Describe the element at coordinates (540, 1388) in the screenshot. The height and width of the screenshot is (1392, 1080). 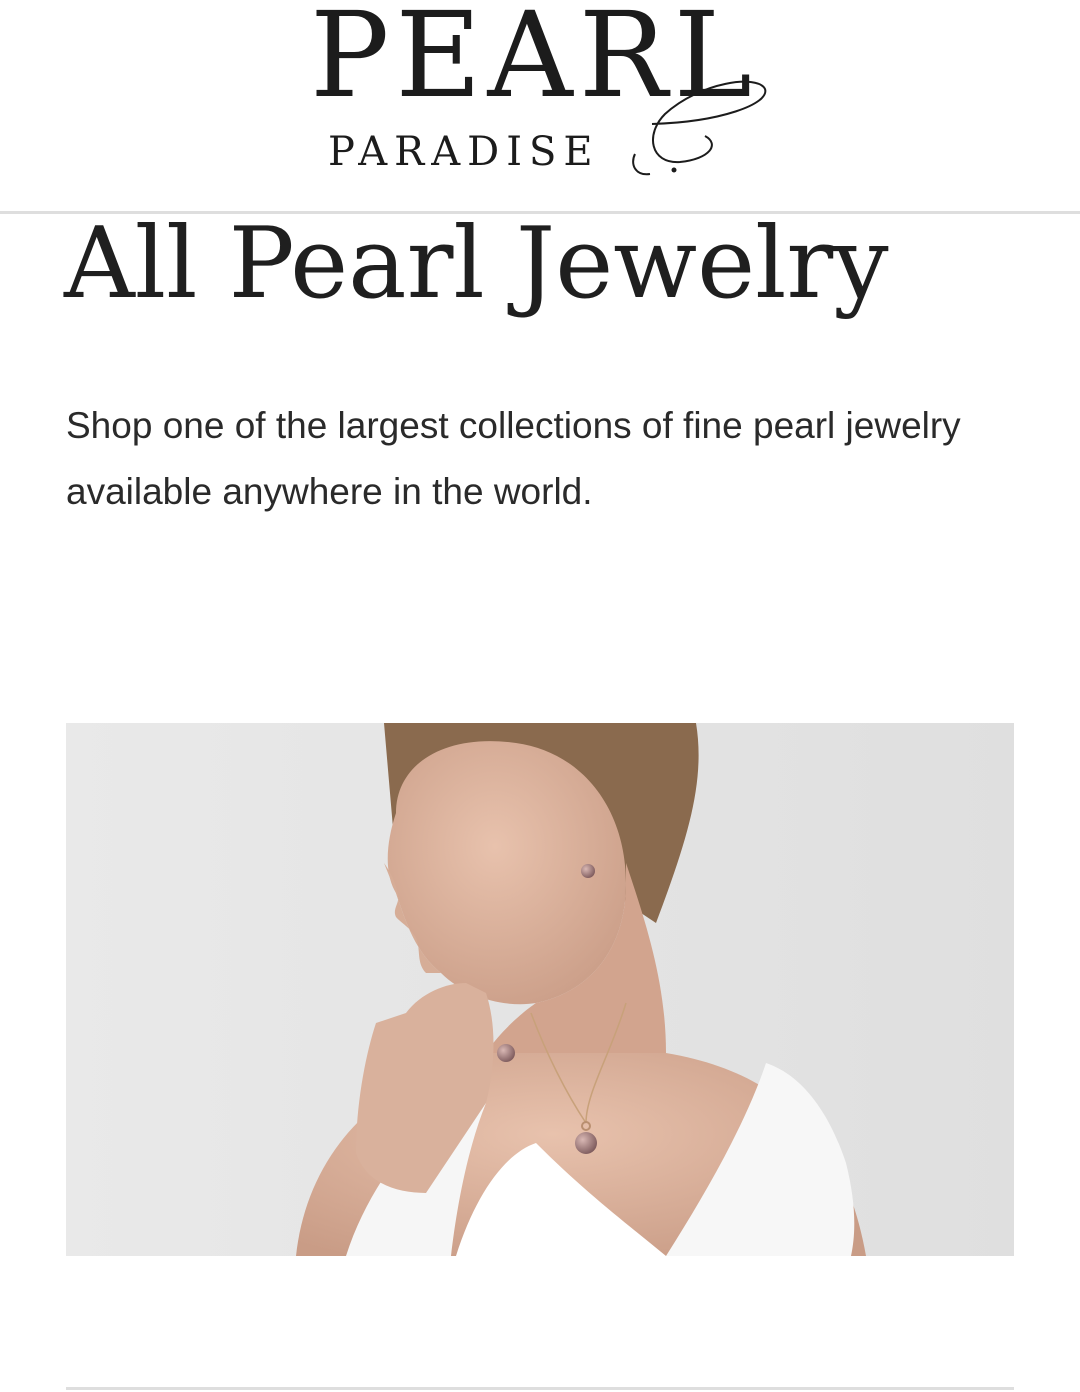
I see `footer-divider` at that location.